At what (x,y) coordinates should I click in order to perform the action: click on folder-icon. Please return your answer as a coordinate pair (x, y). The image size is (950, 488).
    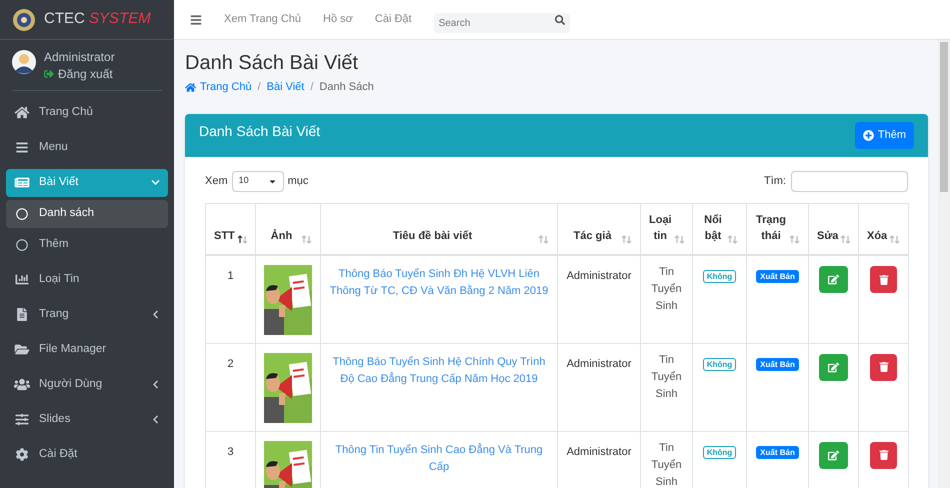
    Looking at the image, I should click on (22, 349).